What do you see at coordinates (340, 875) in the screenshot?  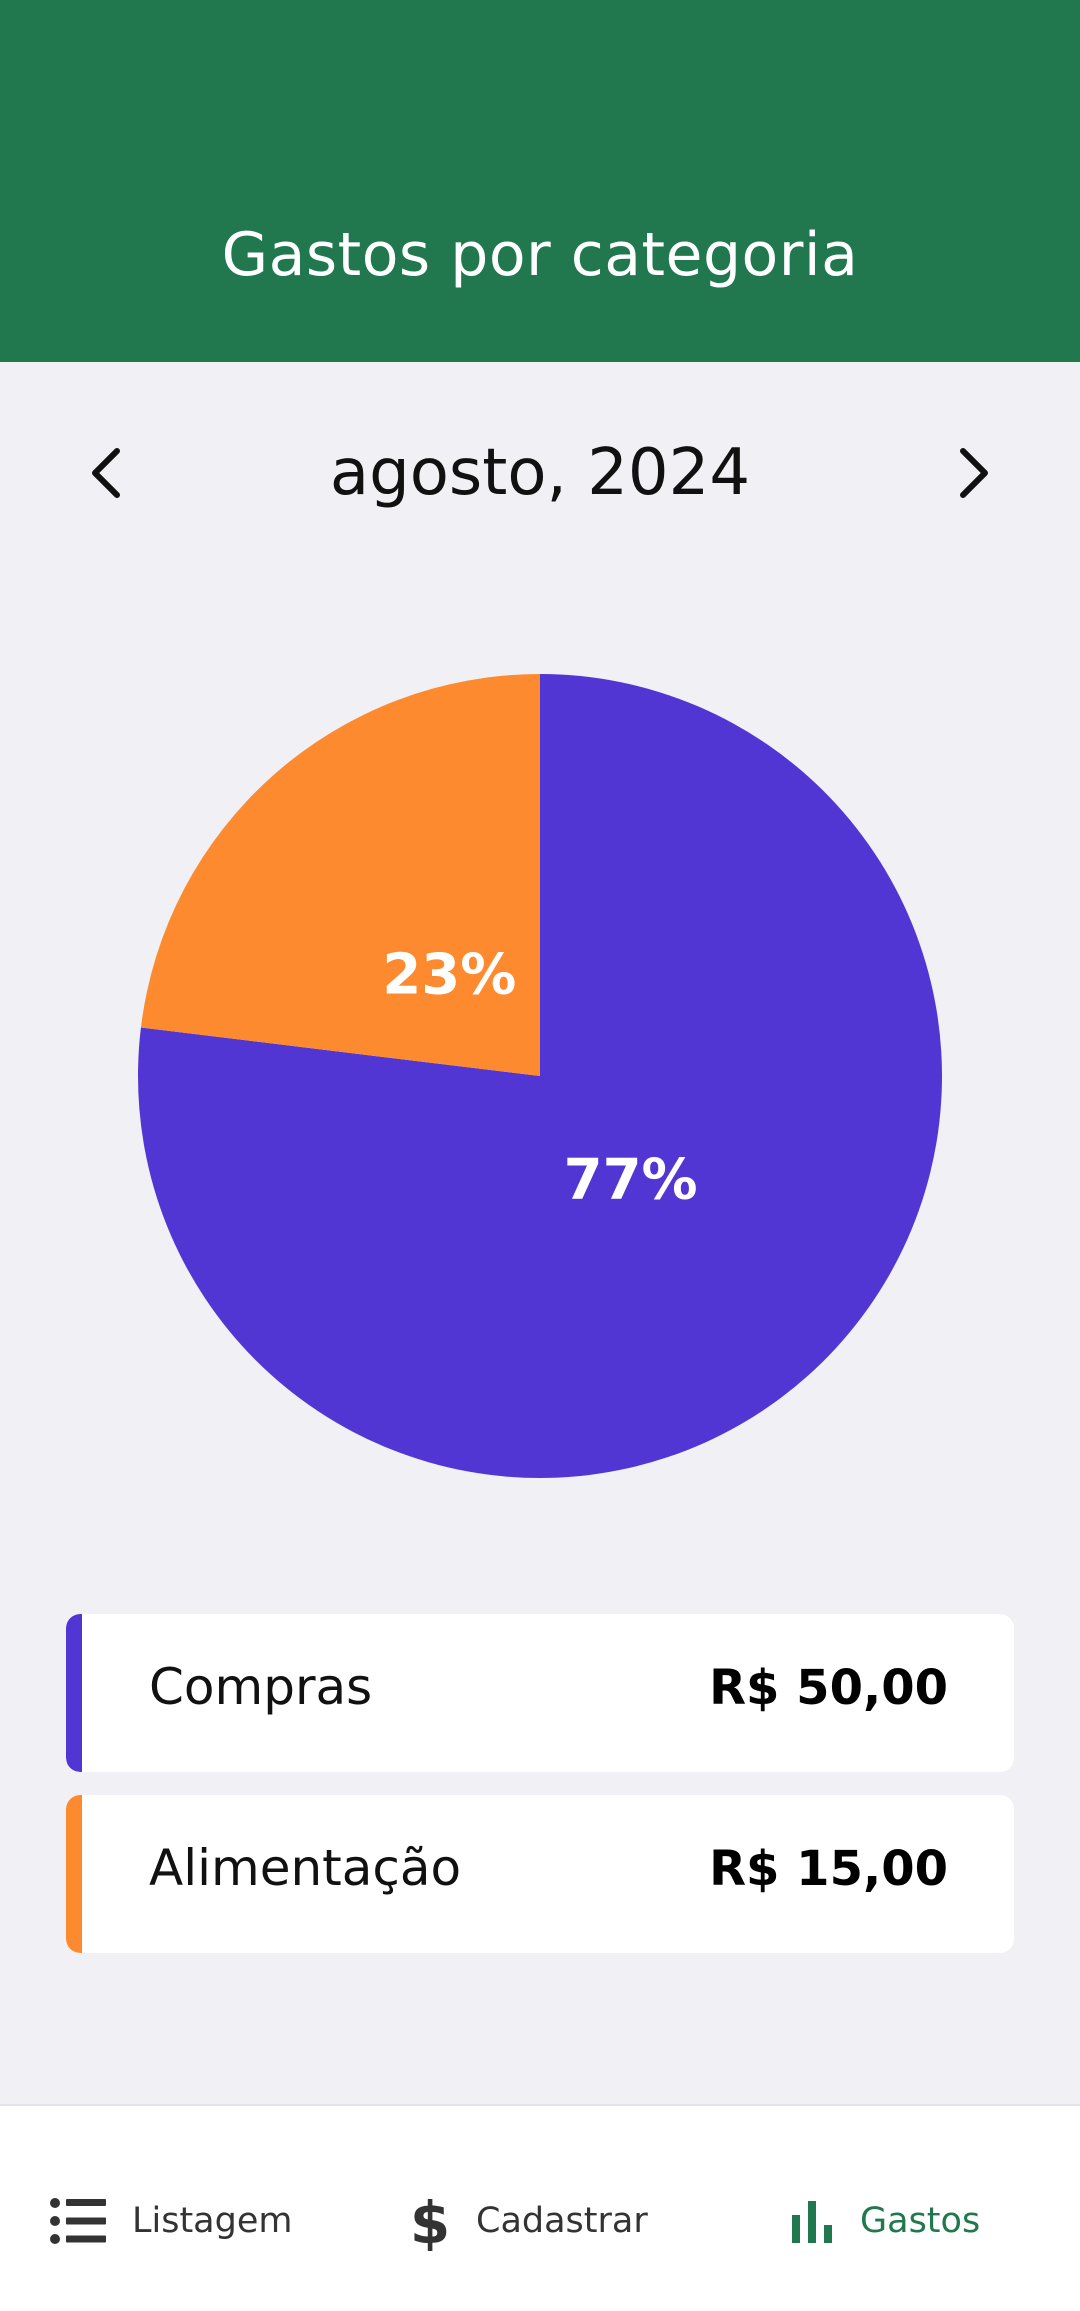 I see `pie-slice-alimentacao` at bounding box center [340, 875].